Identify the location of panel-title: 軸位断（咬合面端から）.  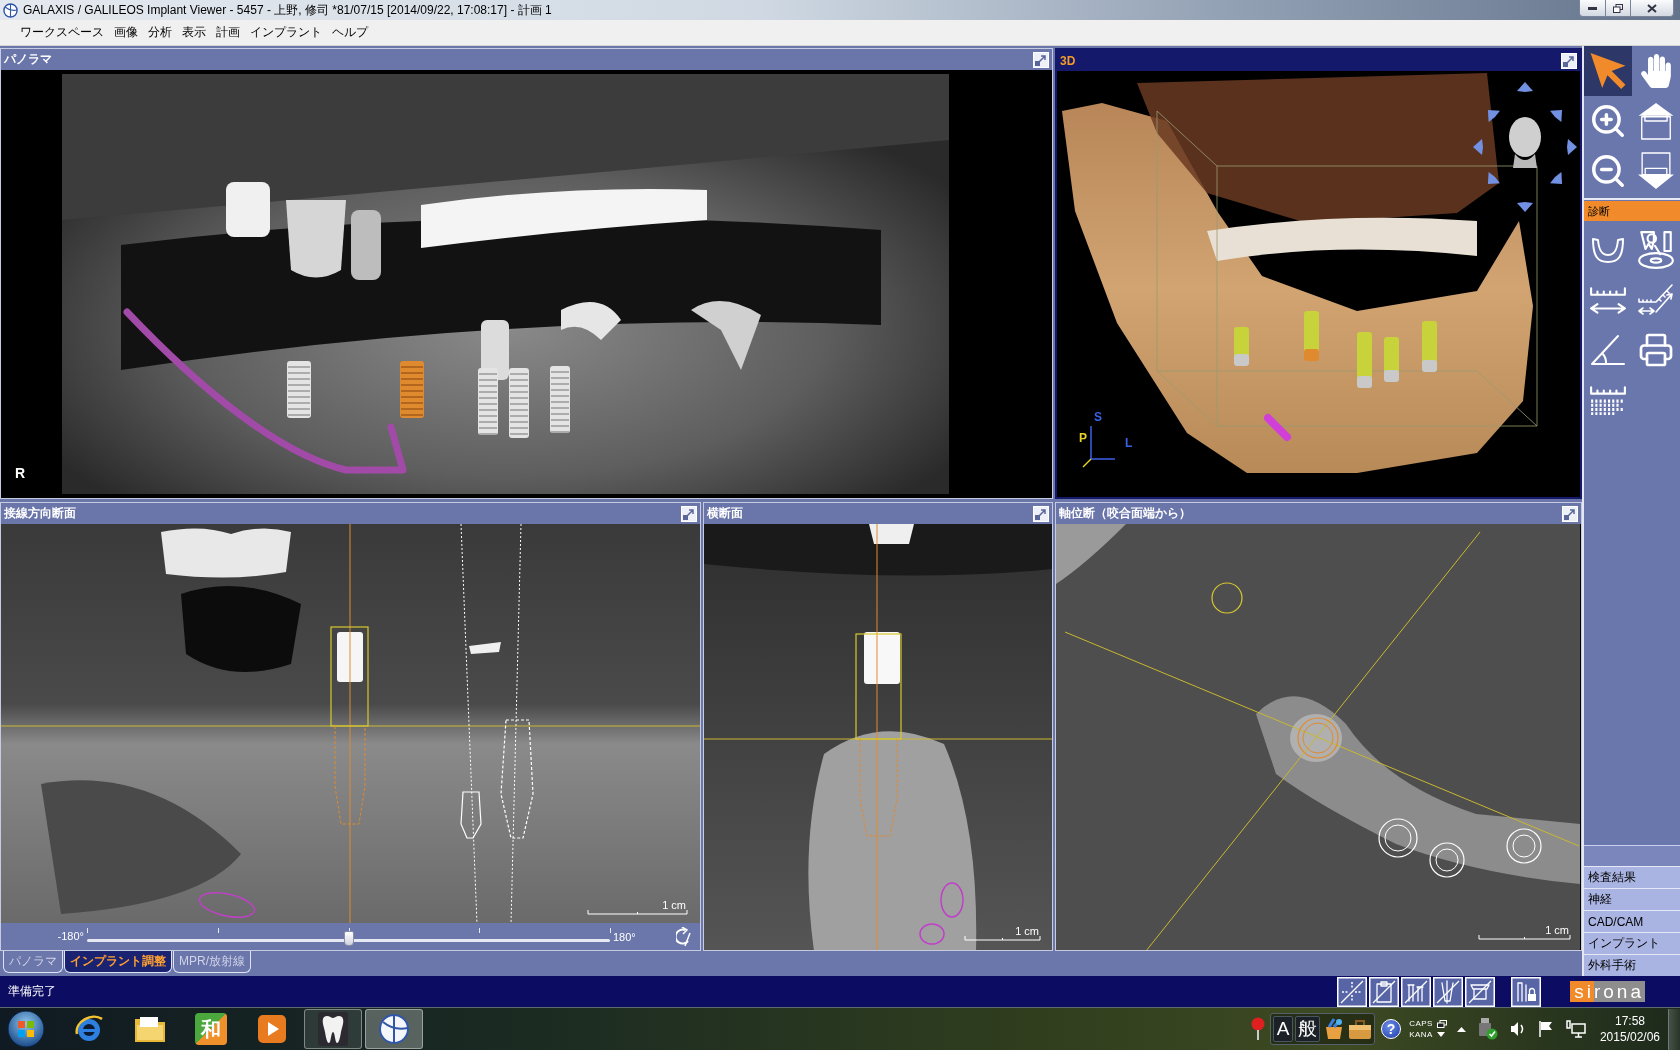
(1125, 513).